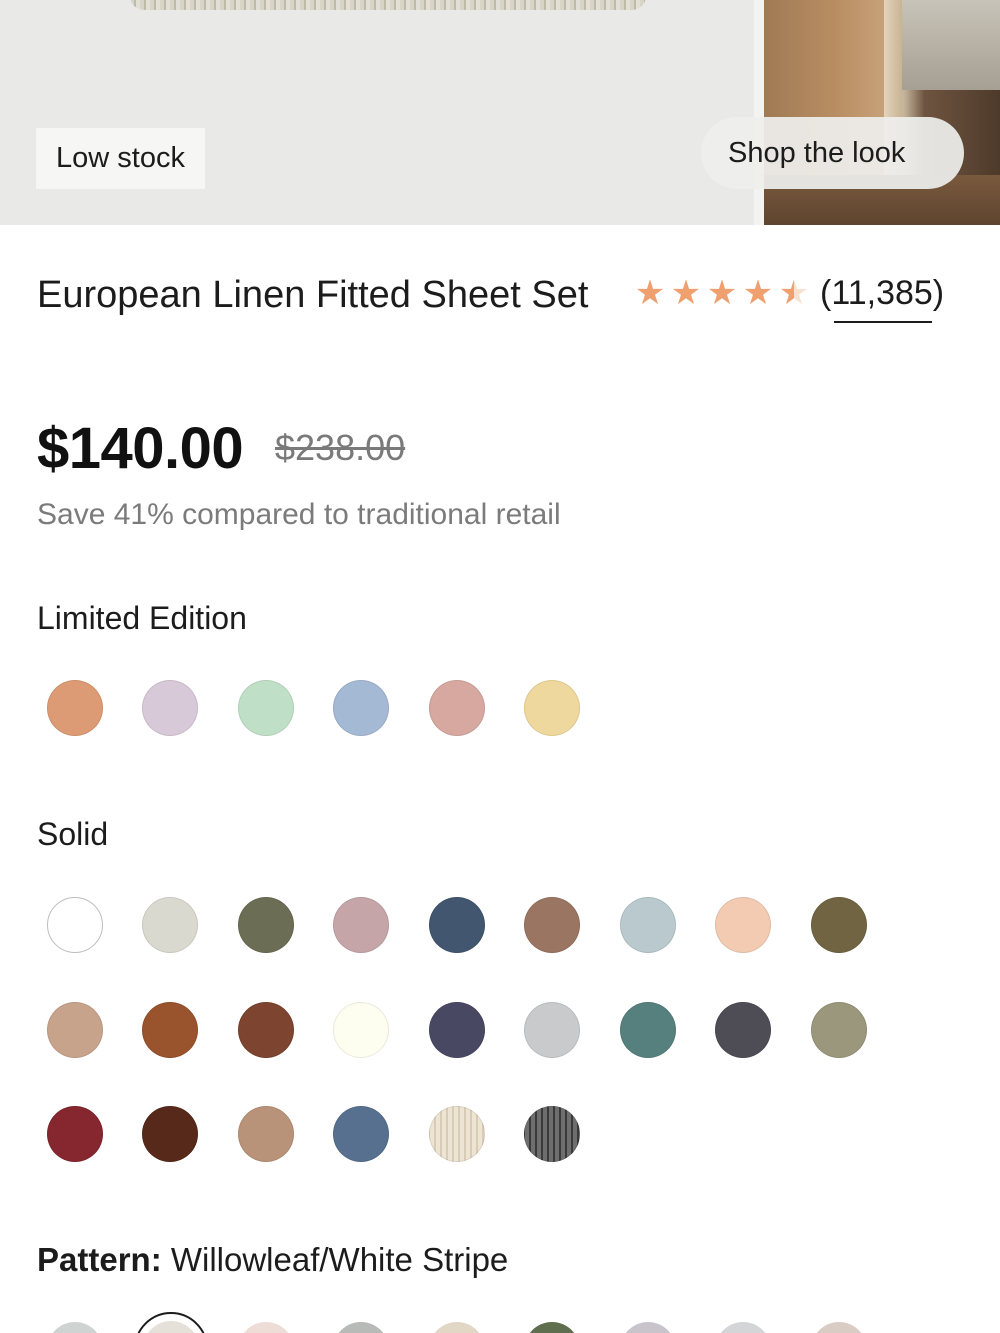 The width and height of the screenshot is (1000, 1333). I want to click on rating-stars: ★ ★ ★ ★ ★, so click(722, 293).